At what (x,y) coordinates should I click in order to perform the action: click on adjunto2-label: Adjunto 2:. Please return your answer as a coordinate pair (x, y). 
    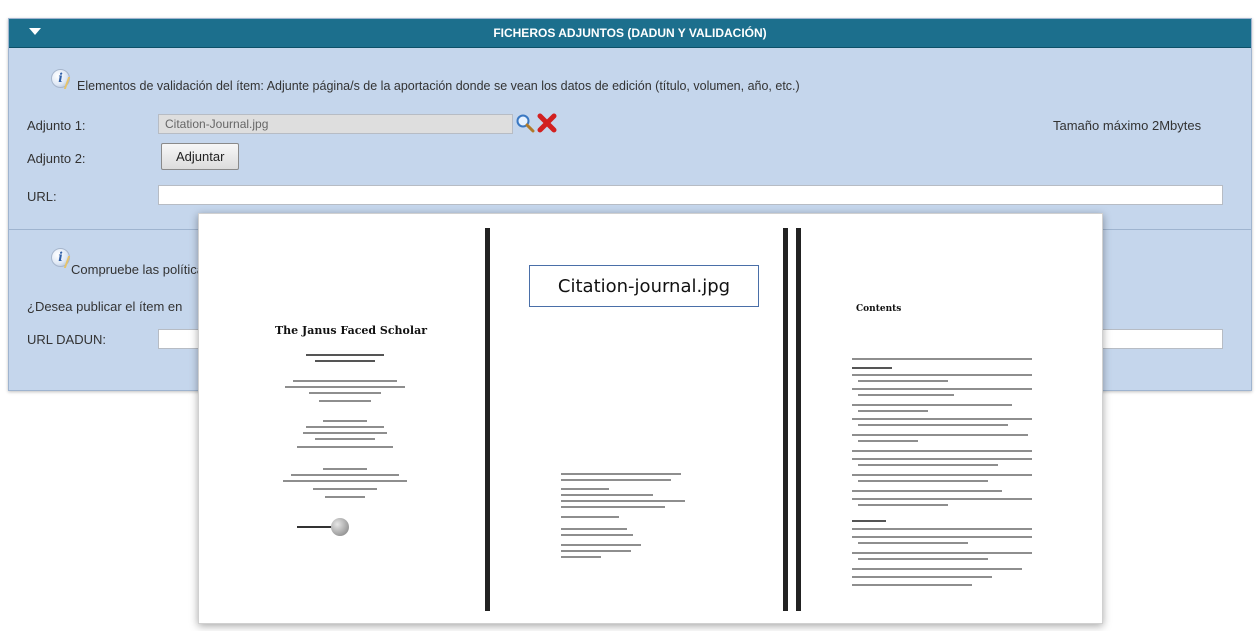
    Looking at the image, I should click on (56, 158).